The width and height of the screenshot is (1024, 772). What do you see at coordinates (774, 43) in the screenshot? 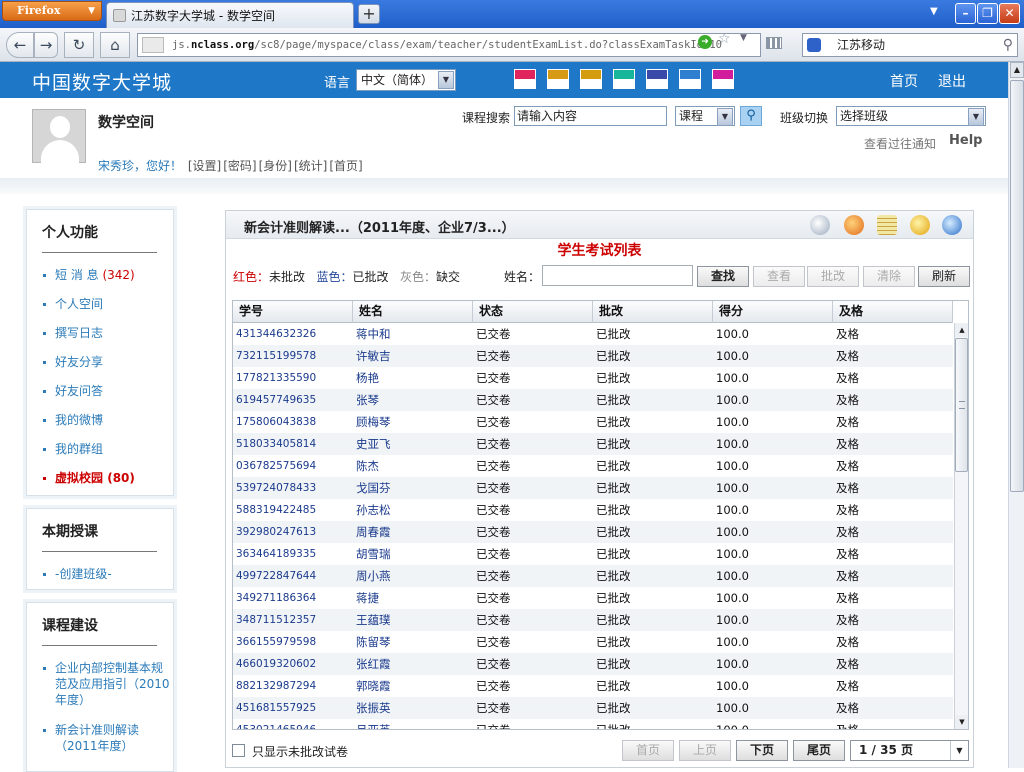
I see `bookmarks-toolbar-icon` at bounding box center [774, 43].